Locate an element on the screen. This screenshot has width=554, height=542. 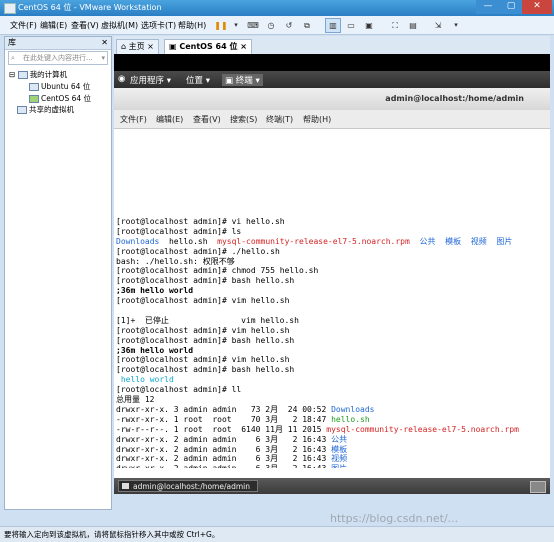
minimize-button: — is located at coordinates (488, 7).